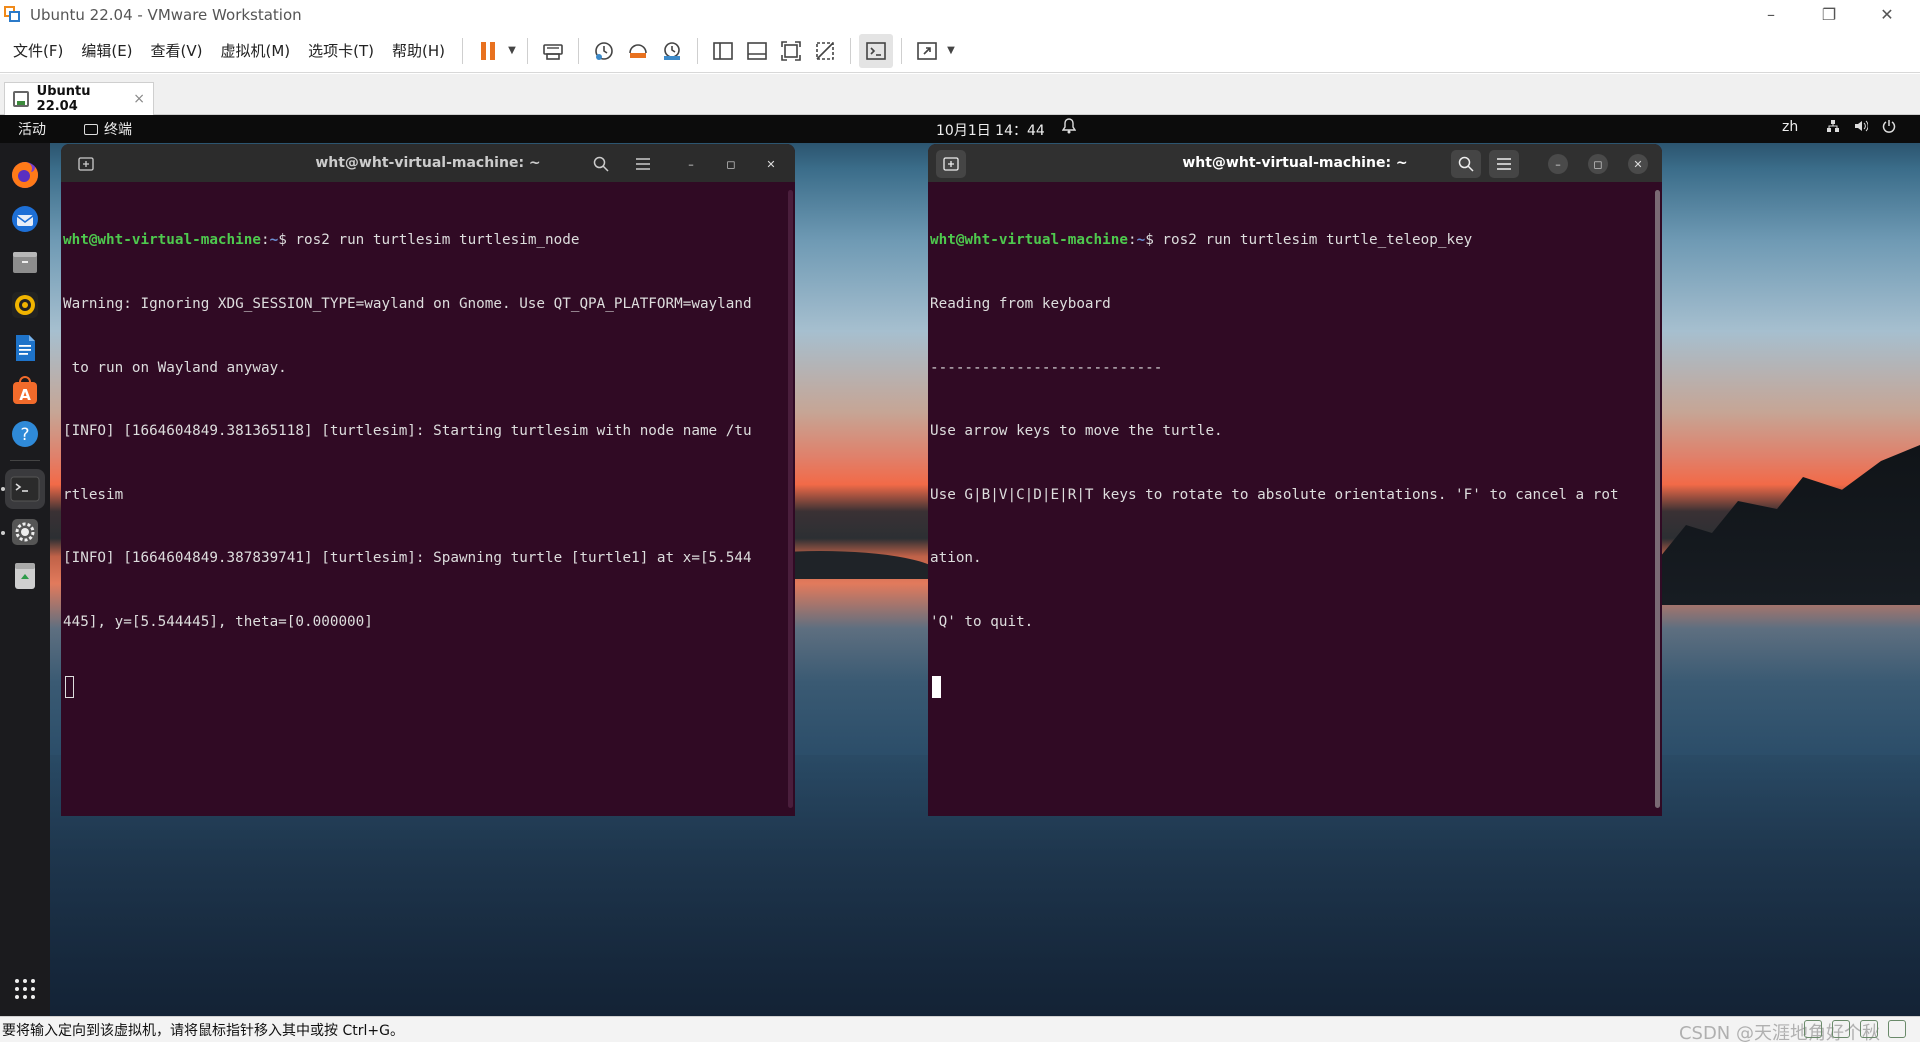  What do you see at coordinates (1869, 1029) in the screenshot?
I see `network-adapter-icon` at bounding box center [1869, 1029].